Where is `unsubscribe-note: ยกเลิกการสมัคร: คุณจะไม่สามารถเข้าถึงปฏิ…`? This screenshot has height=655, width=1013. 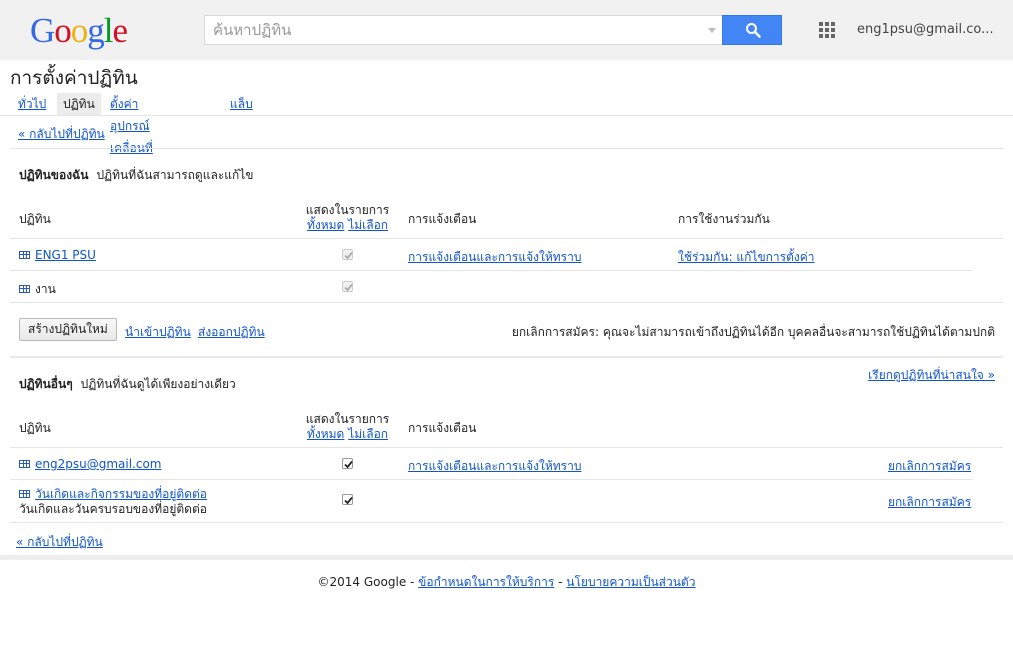
unsubscribe-note: ยกเลิกการสมัคร: คุณจะไม่สามารถเข้าถึงปฏิ… is located at coordinates (753, 332).